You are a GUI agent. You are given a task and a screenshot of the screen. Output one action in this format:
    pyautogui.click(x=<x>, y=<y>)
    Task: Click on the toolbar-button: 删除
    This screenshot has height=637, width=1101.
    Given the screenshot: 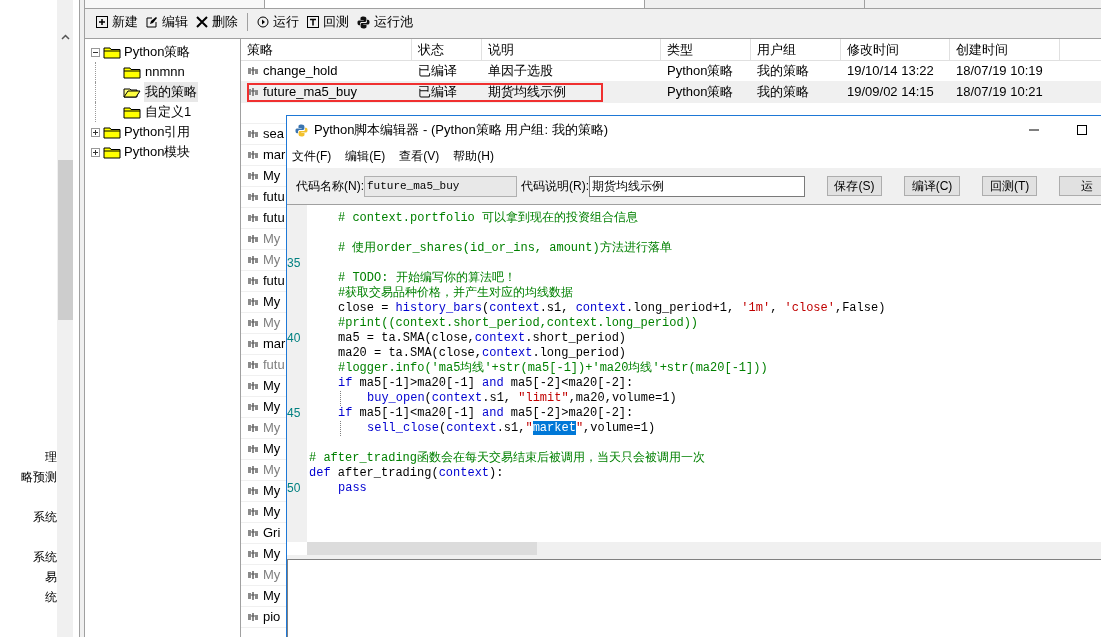 What is the action you would take?
    pyautogui.click(x=217, y=22)
    